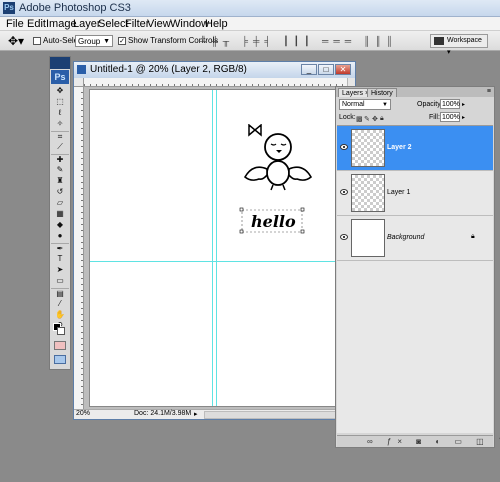 Image resolution: width=500 pixels, height=482 pixels. I want to click on fill-label: Fill:, so click(434, 117).